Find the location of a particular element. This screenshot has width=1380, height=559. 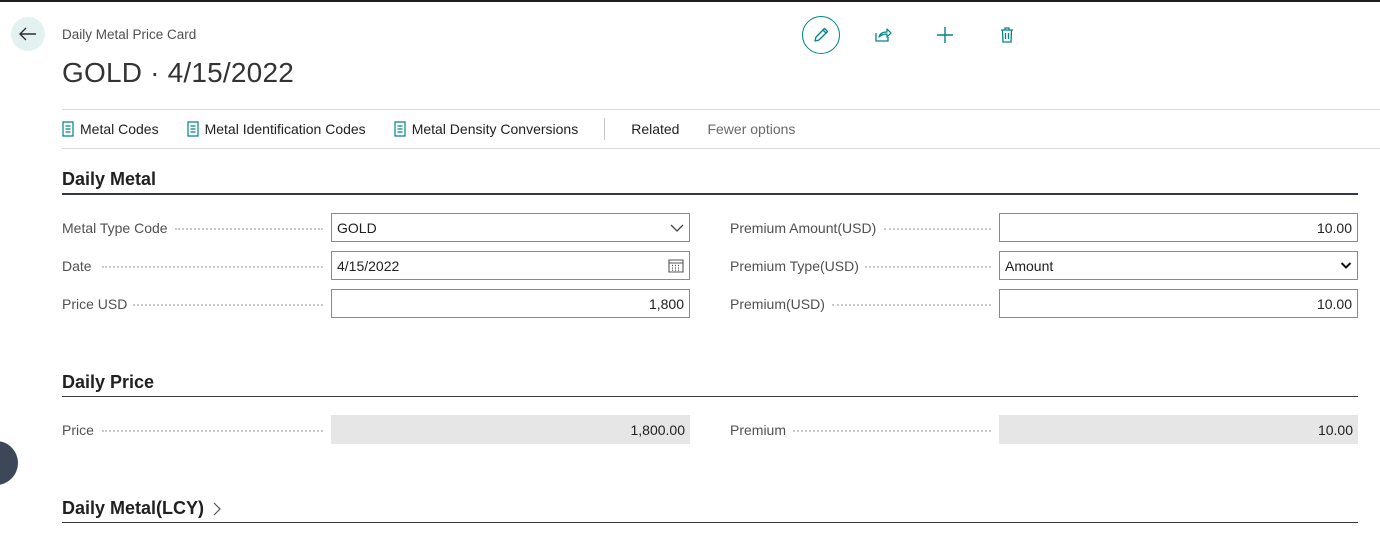

price-usd-value: 1,800 is located at coordinates (666, 303).